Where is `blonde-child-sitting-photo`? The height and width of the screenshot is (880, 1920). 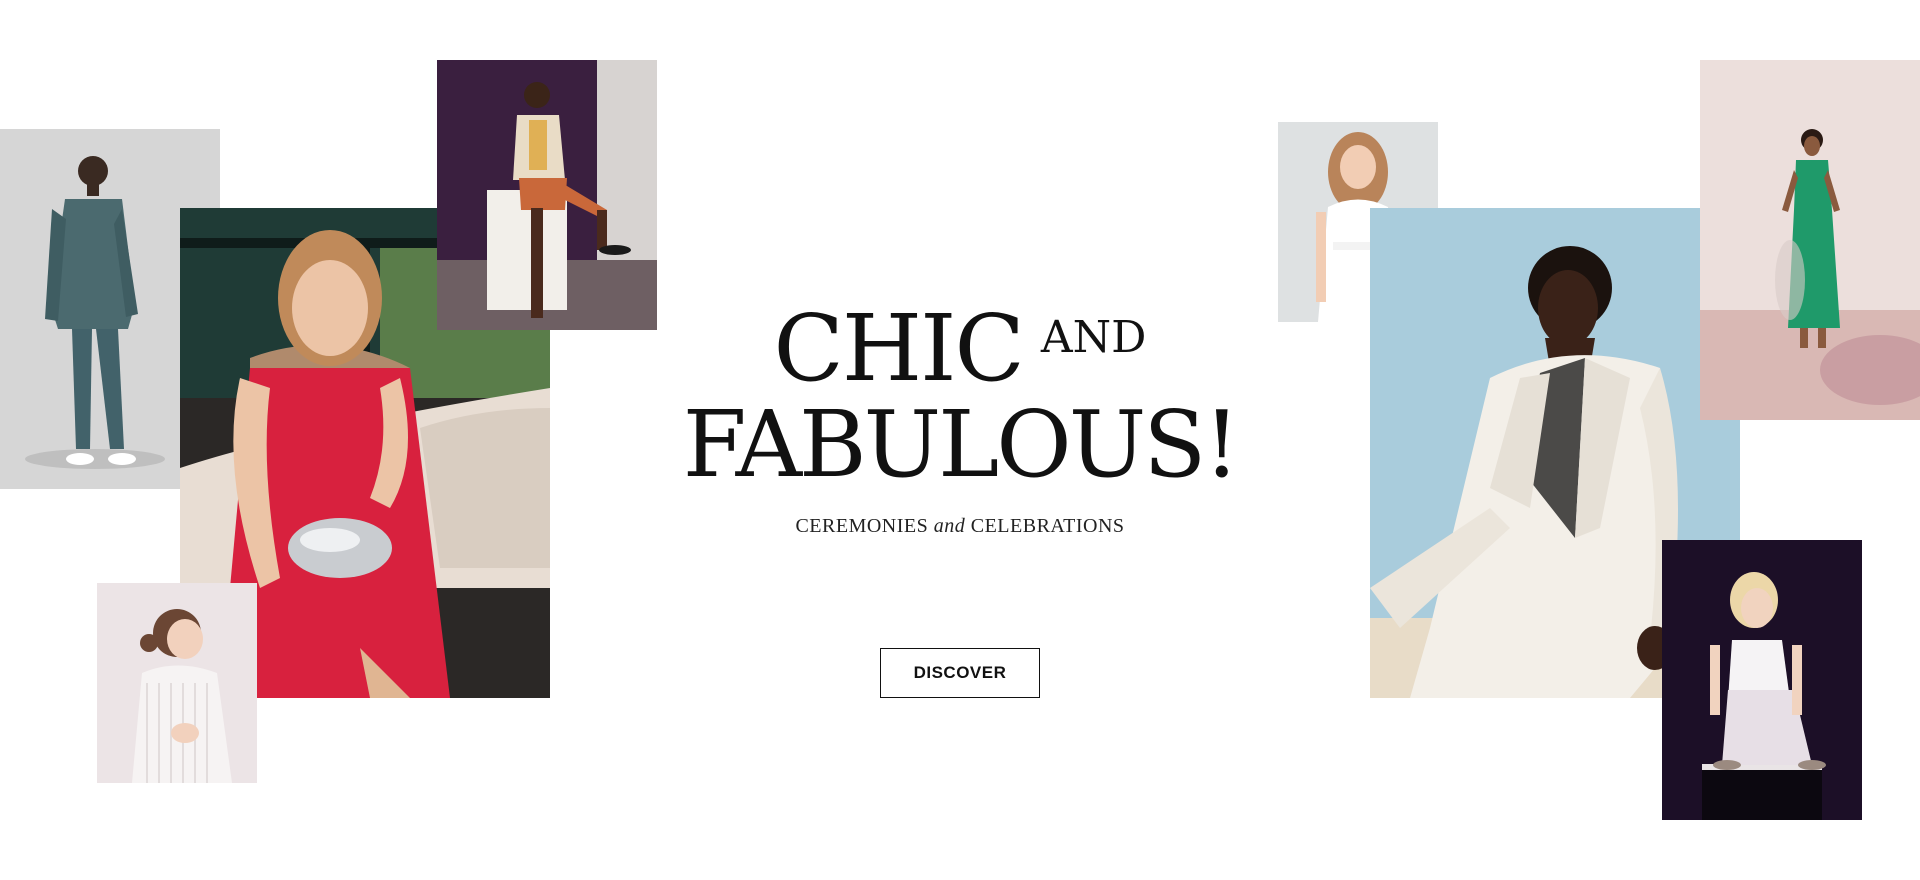 blonde-child-sitting-photo is located at coordinates (1762, 680).